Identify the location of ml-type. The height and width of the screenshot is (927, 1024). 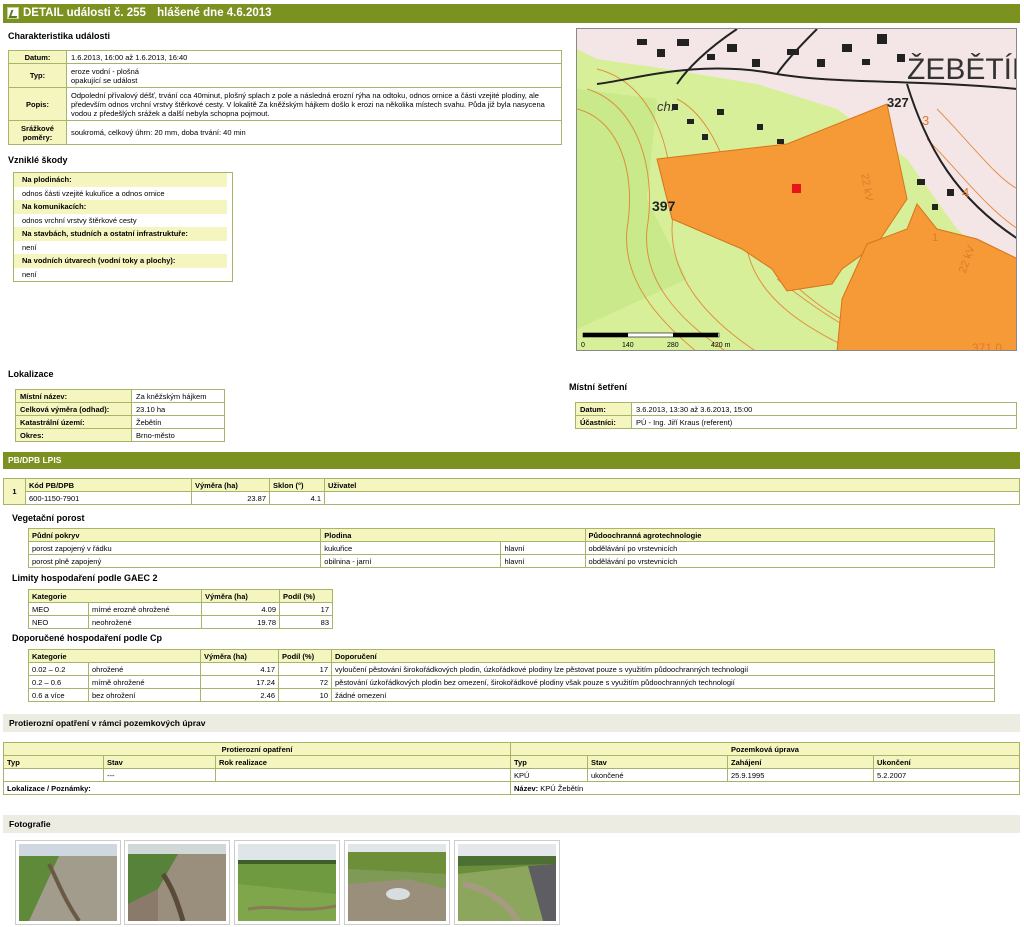
(53, 775).